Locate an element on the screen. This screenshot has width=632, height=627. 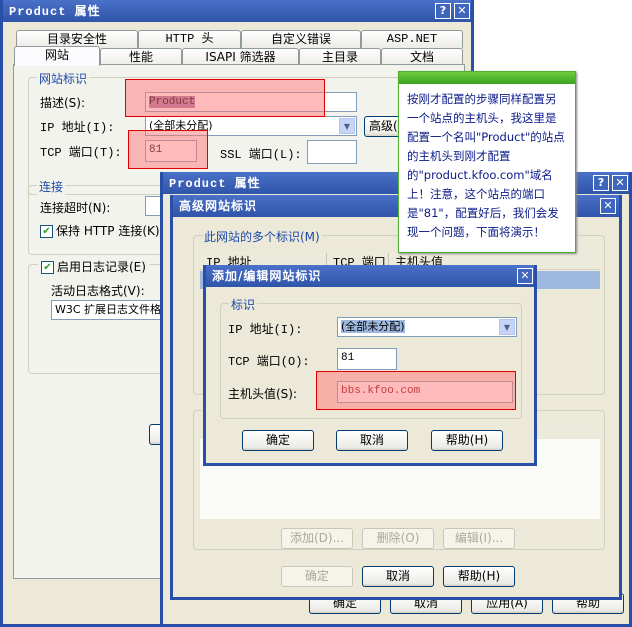
log-format-select: W3C 扩展日志文件格式 is located at coordinates (111, 310).